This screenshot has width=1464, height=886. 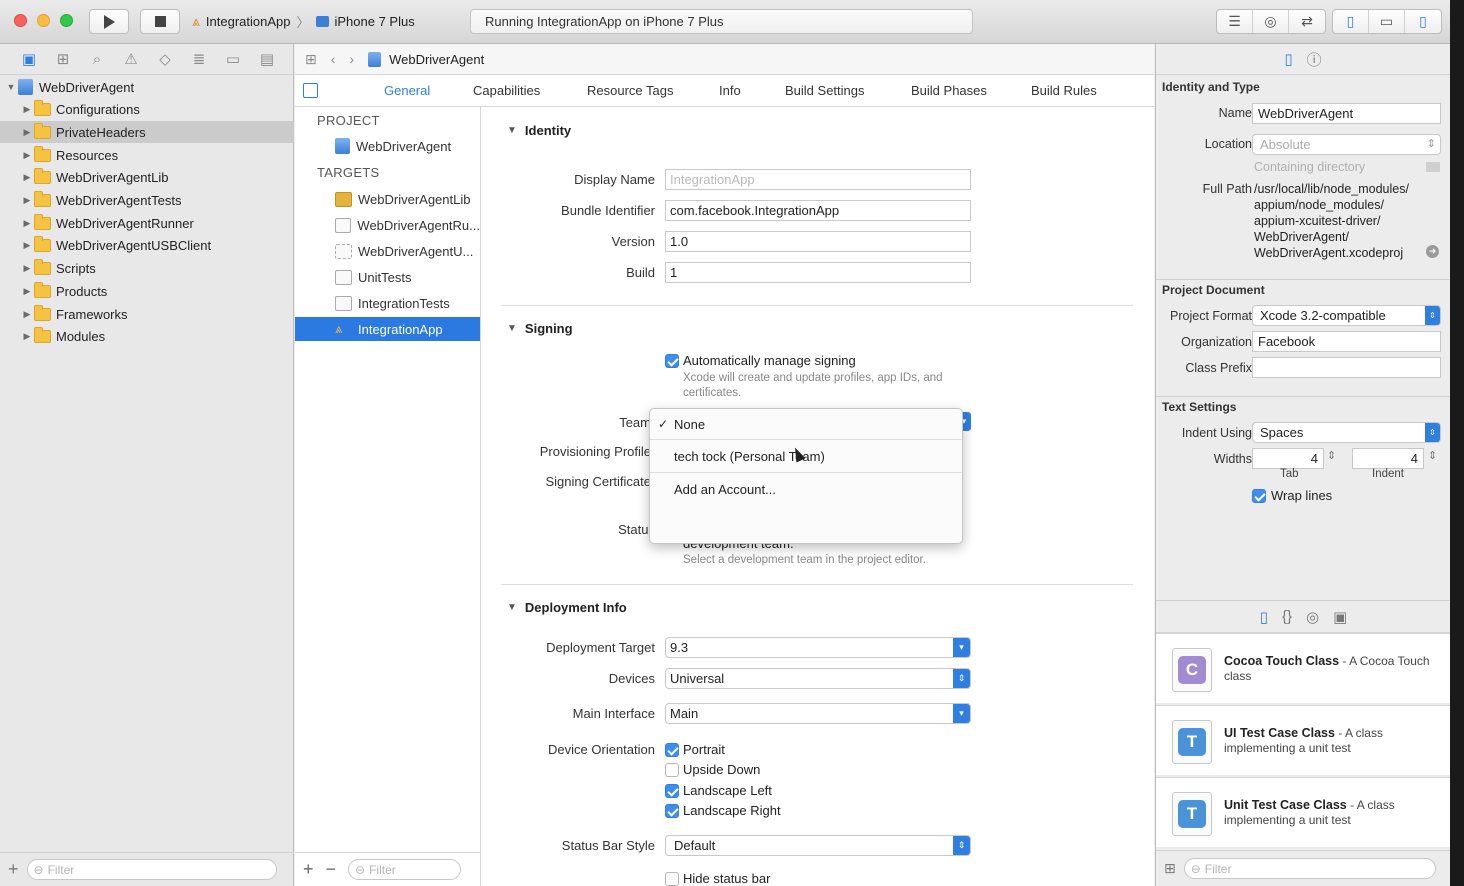 I want to click on search-icon: ⌕, so click(x=97, y=59).